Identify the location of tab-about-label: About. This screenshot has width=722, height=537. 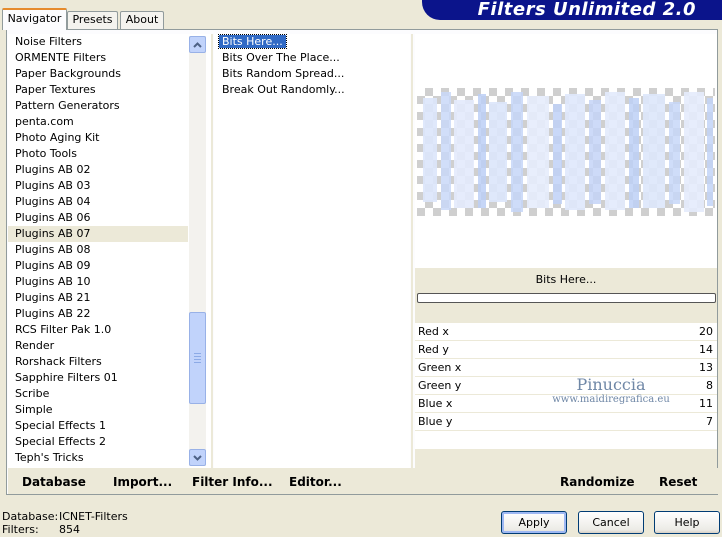
(142, 19).